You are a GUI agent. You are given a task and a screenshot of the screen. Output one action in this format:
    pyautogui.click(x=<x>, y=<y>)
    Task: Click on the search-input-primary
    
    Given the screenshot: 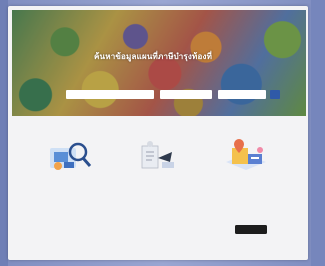 What is the action you would take?
    pyautogui.click(x=110, y=94)
    